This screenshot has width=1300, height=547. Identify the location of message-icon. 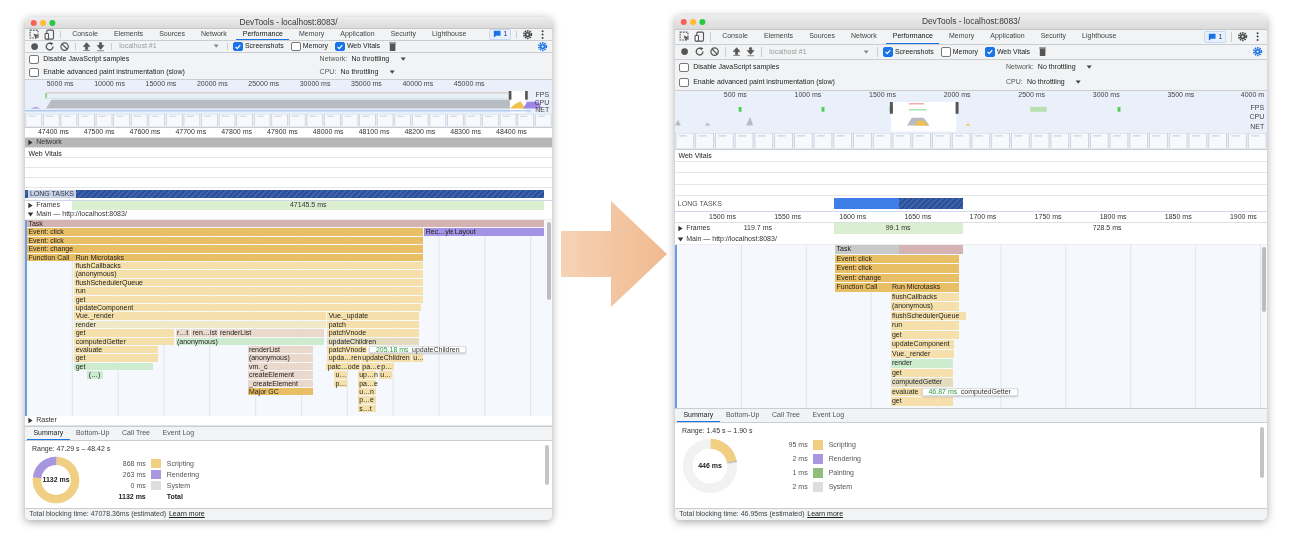
(1212, 37).